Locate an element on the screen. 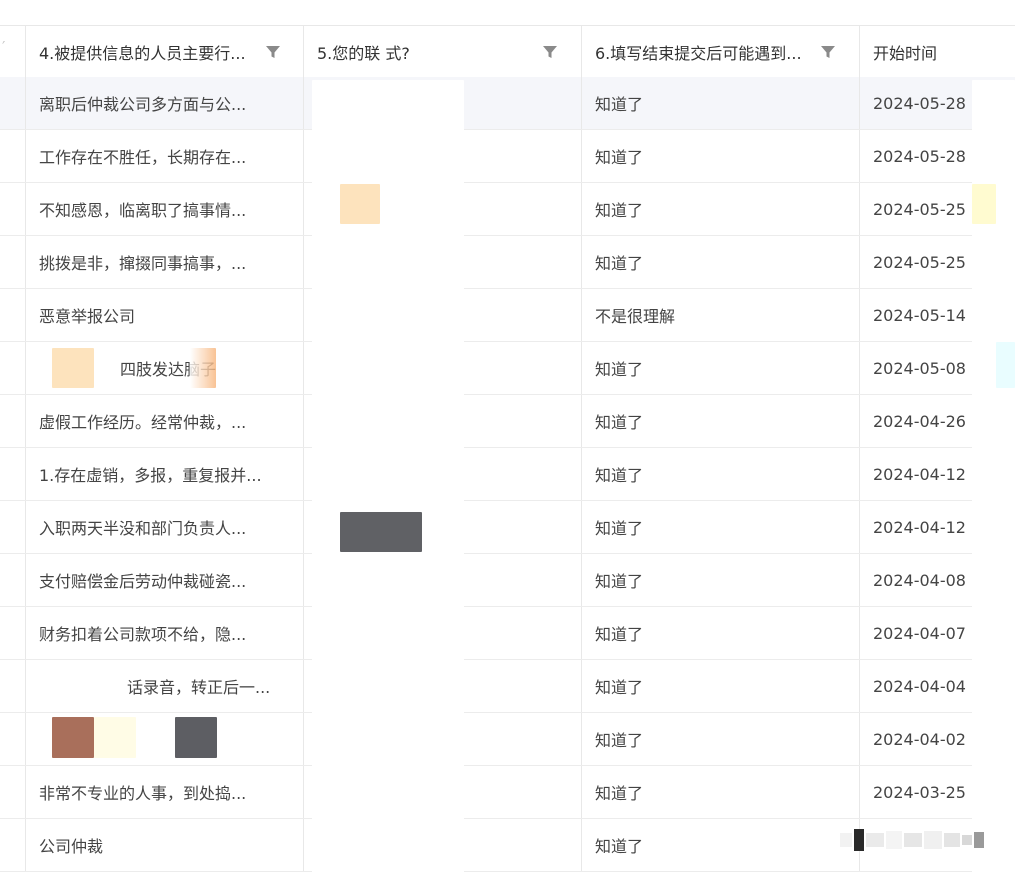 This screenshot has height=874, width=1015. column-header-contact: 5.您的联 式? is located at coordinates (442, 51).